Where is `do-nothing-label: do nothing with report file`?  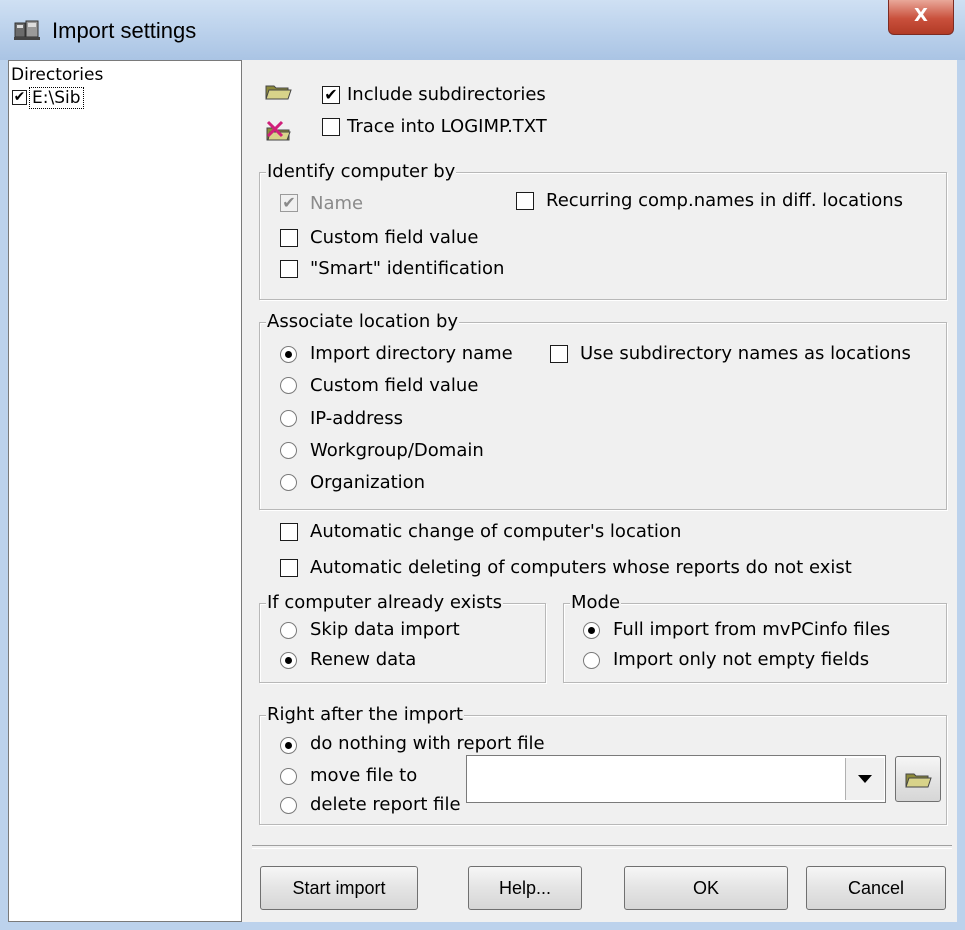 do-nothing-label: do nothing with report file is located at coordinates (427, 743).